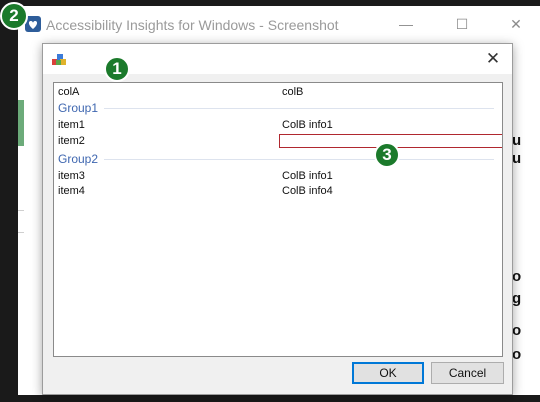 The height and width of the screenshot is (402, 540). What do you see at coordinates (278, 125) in the screenshot?
I see `list-item: item1 ColB info1` at bounding box center [278, 125].